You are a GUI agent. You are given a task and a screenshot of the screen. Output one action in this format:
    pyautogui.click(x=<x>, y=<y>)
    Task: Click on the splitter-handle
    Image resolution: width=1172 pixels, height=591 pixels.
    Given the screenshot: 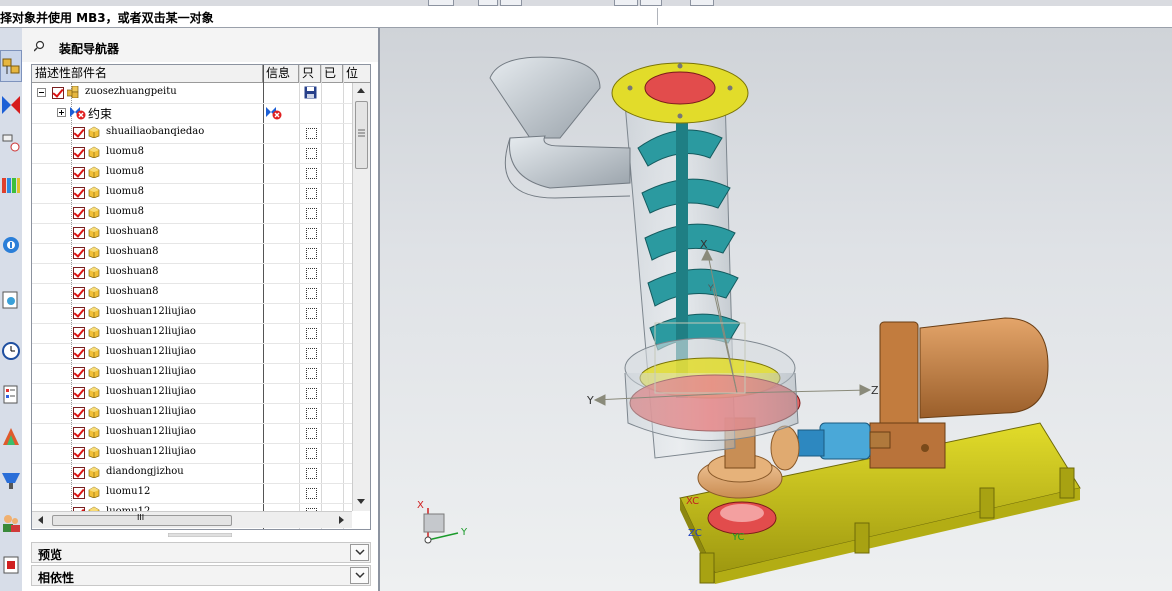 What is the action you would take?
    pyautogui.click(x=200, y=535)
    